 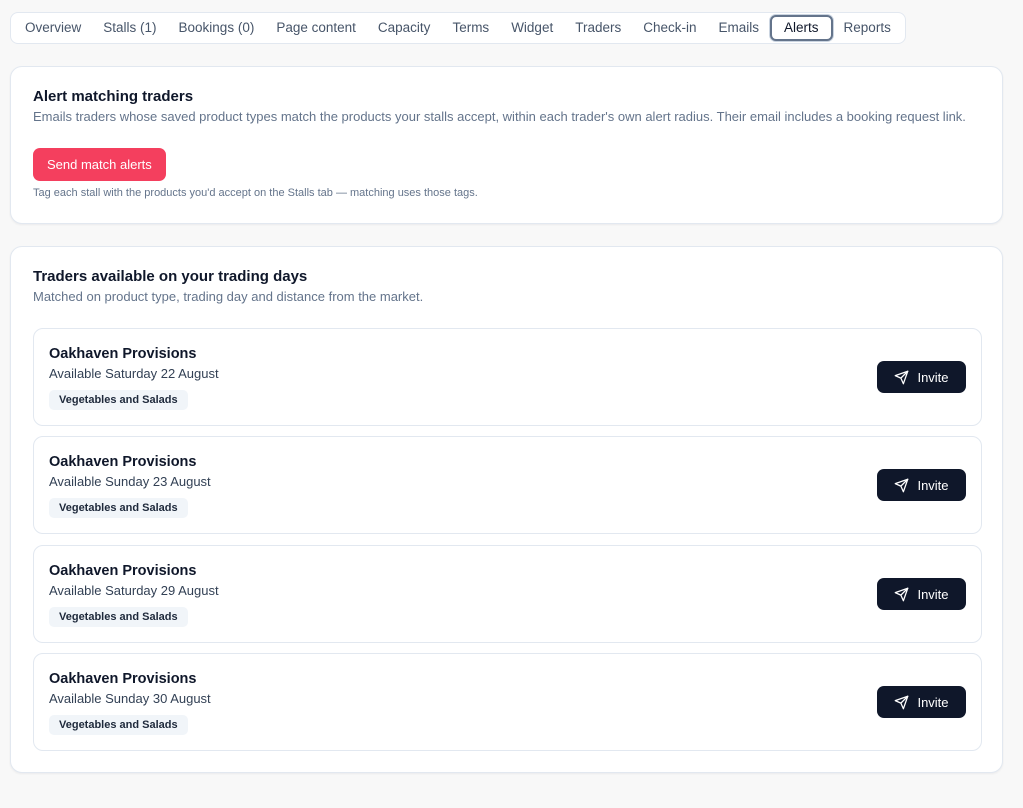 What do you see at coordinates (404, 28) in the screenshot?
I see `tab-capacity: Capacity` at bounding box center [404, 28].